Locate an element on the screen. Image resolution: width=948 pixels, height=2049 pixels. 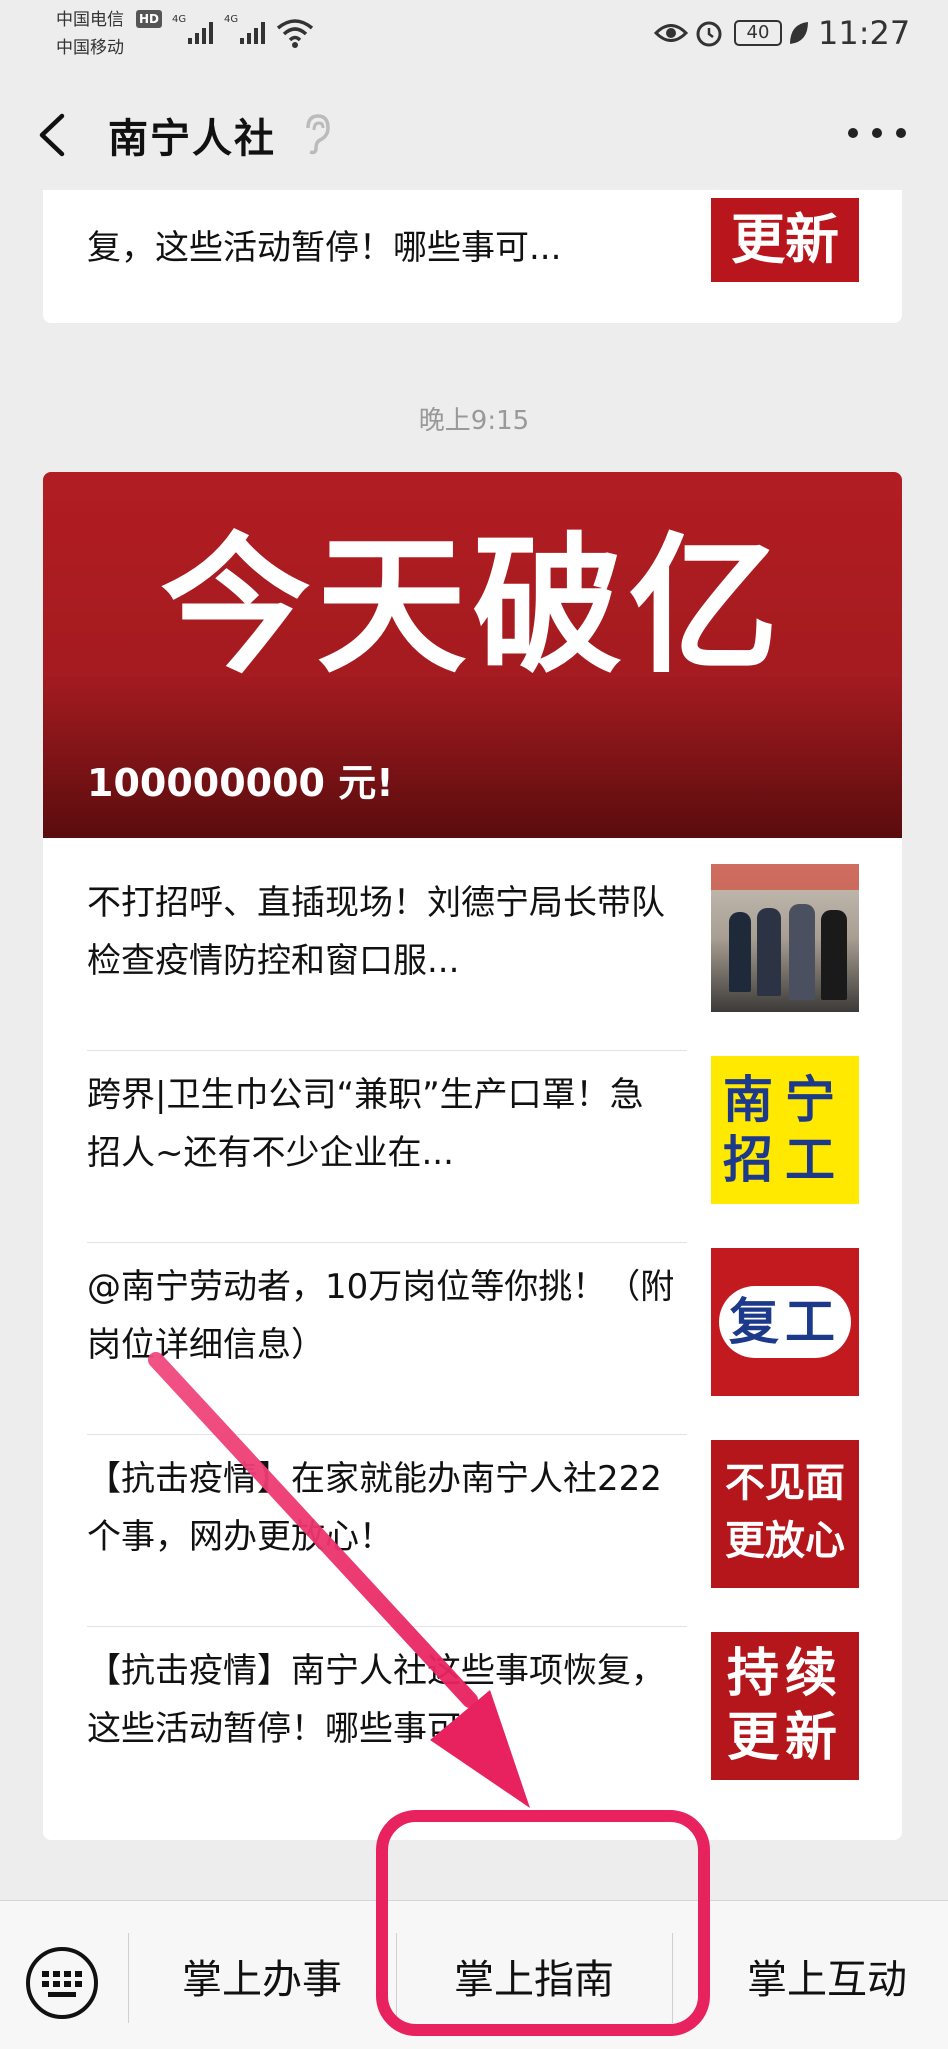
previous-message-card: 复，这些活动暂停！哪些事可... 更新 is located at coordinates (472, 256).